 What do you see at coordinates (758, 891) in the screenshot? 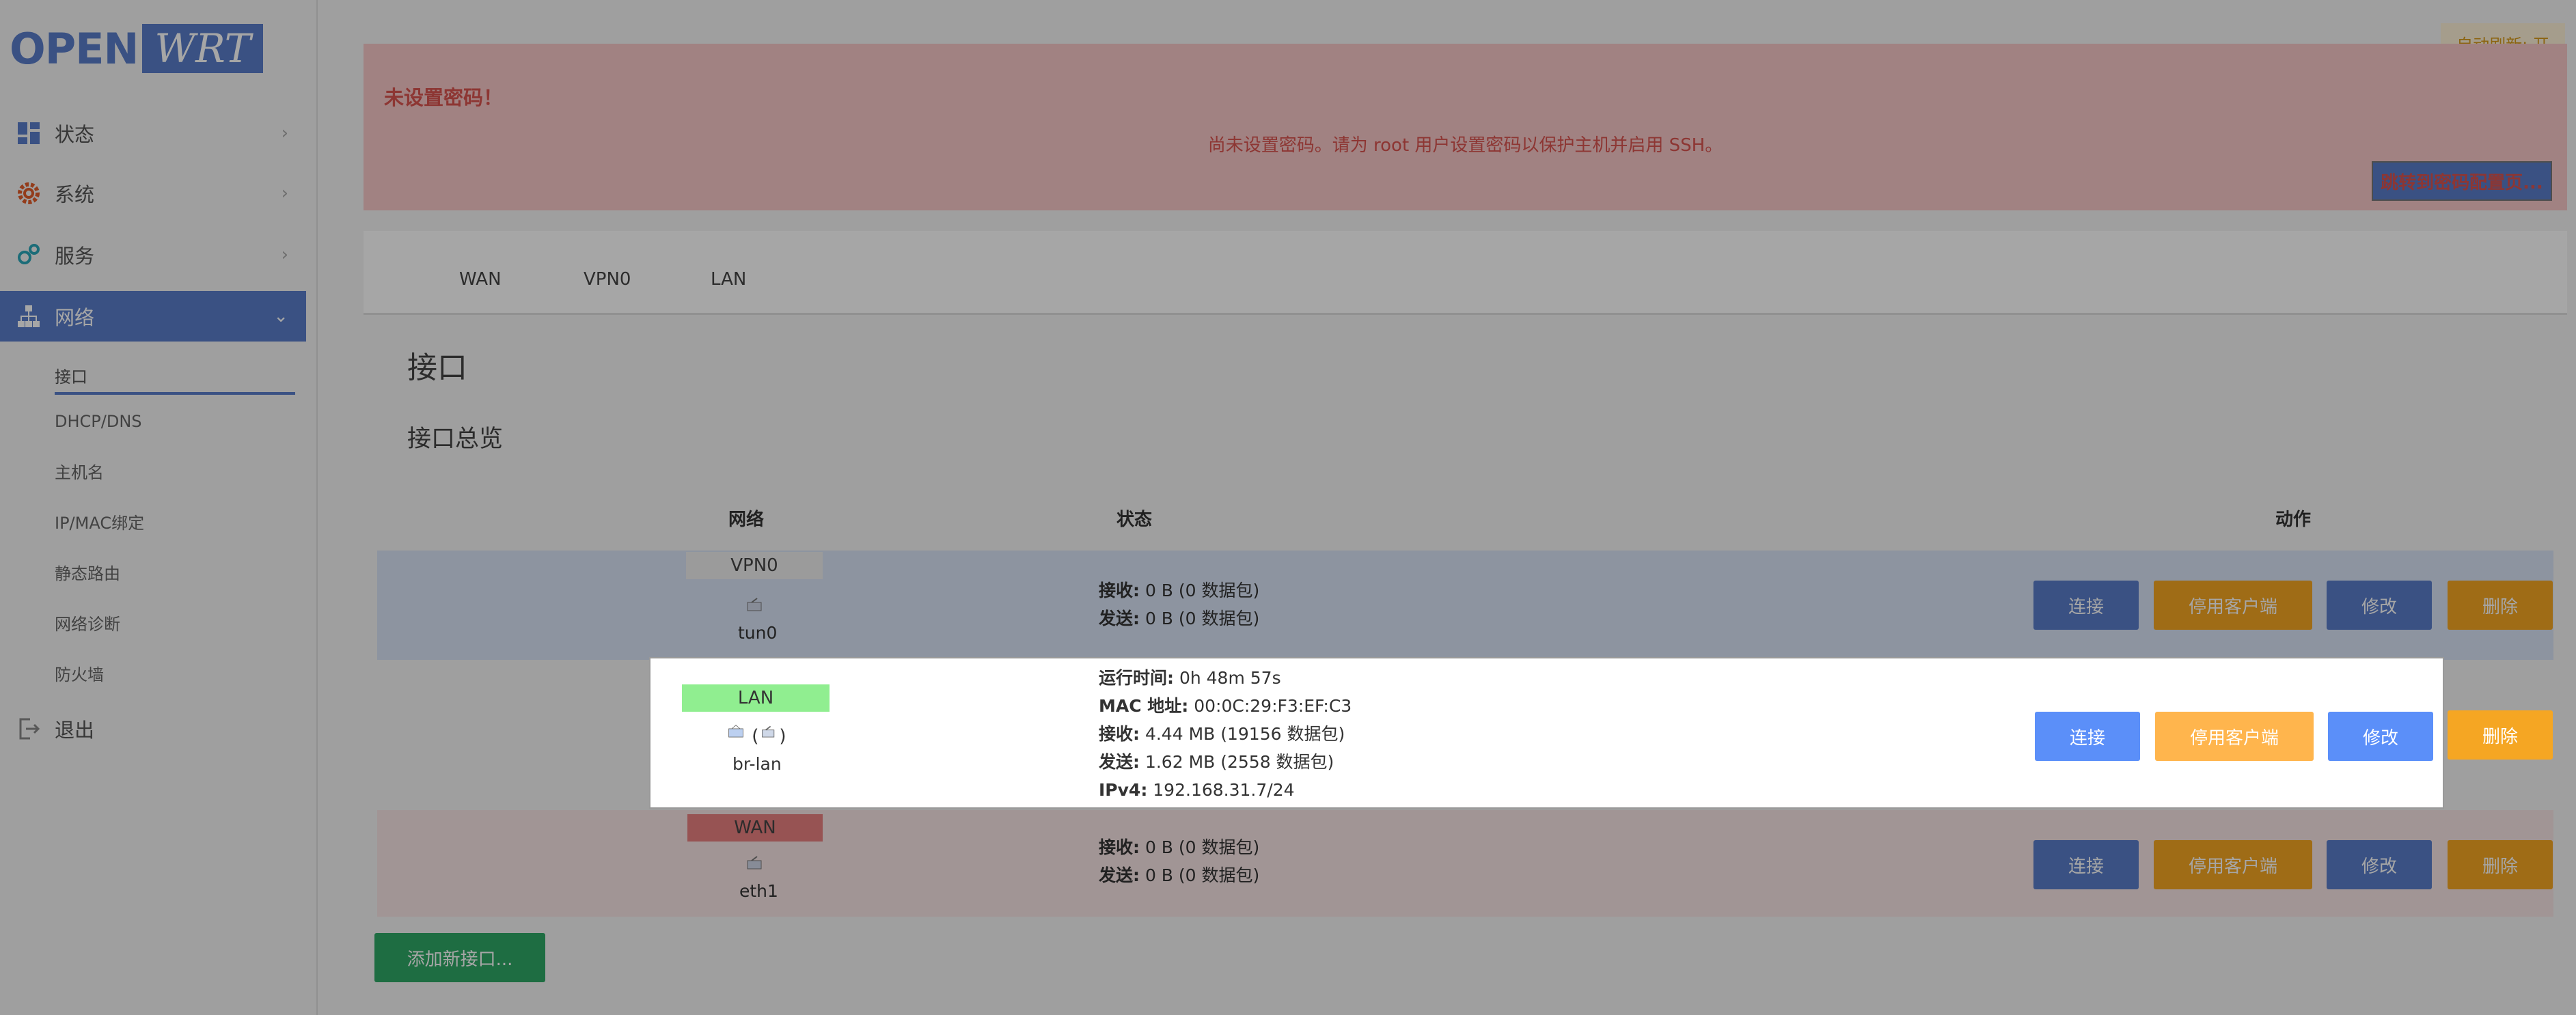
I see `device-name: eth1` at bounding box center [758, 891].